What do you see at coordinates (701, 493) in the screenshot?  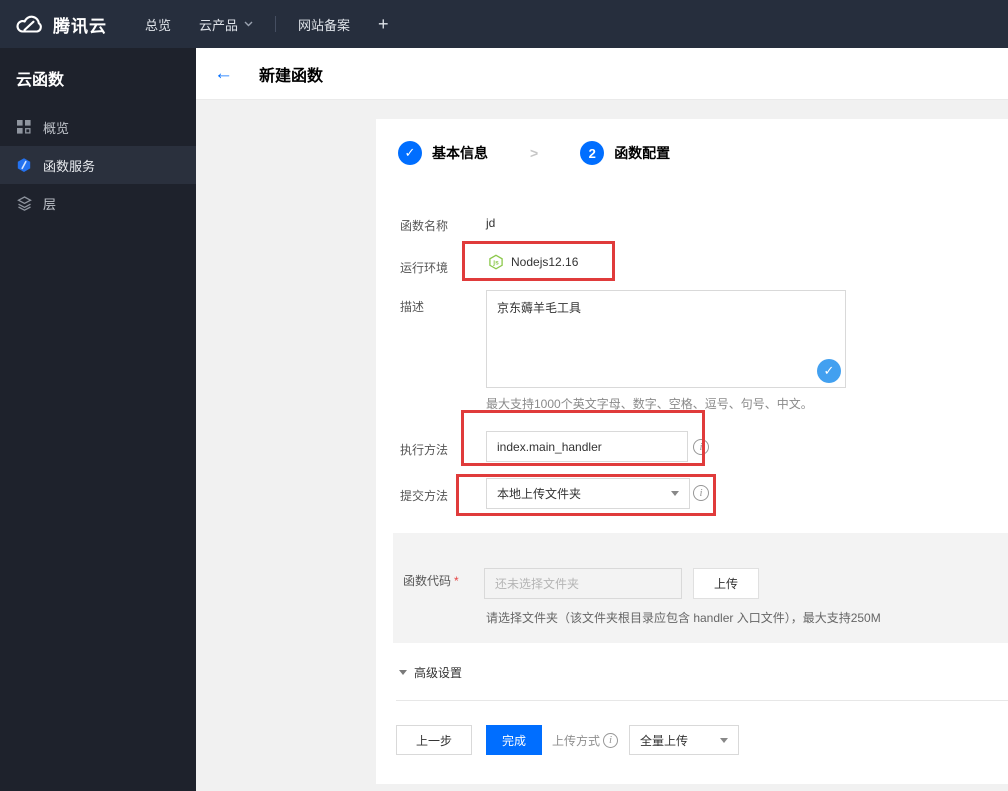 I see `submit-method-info-icon: i` at bounding box center [701, 493].